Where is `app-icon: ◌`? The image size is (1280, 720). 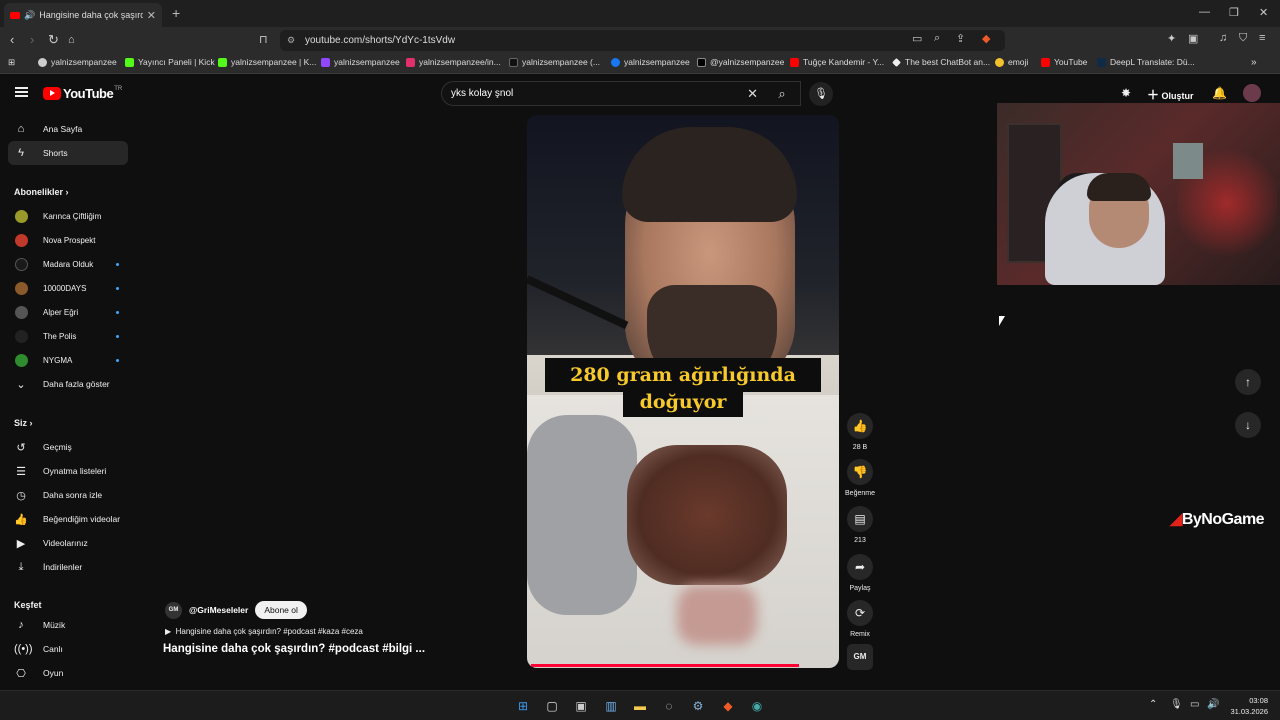 app-icon: ◌ is located at coordinates (669, 706).